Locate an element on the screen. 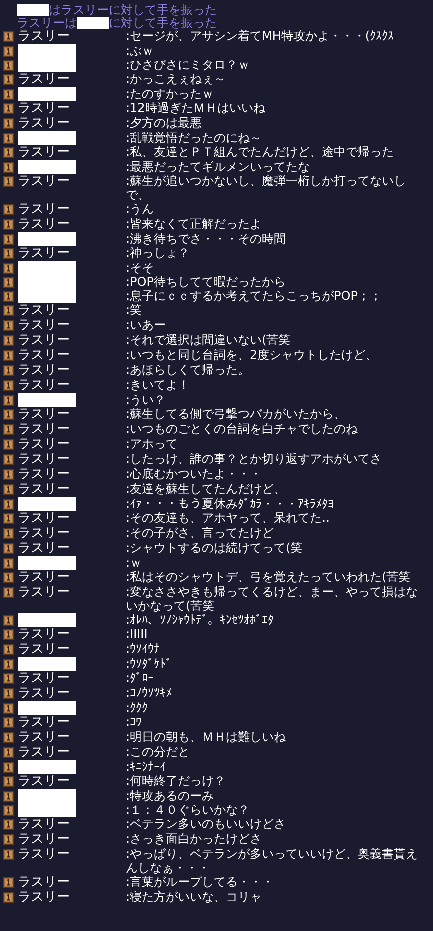 Image resolution: width=433 pixels, height=931 pixels. chat-message: :セージが、アサシン着てMH特攻かよ・・・(ｸｽｸｽ is located at coordinates (261, 36).